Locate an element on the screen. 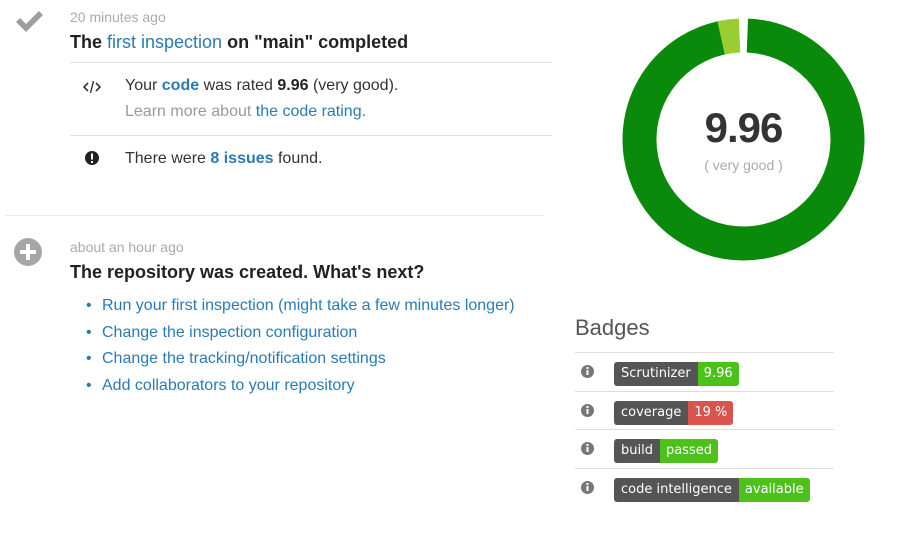  coverage-badge: coverage 19 % is located at coordinates (674, 413).